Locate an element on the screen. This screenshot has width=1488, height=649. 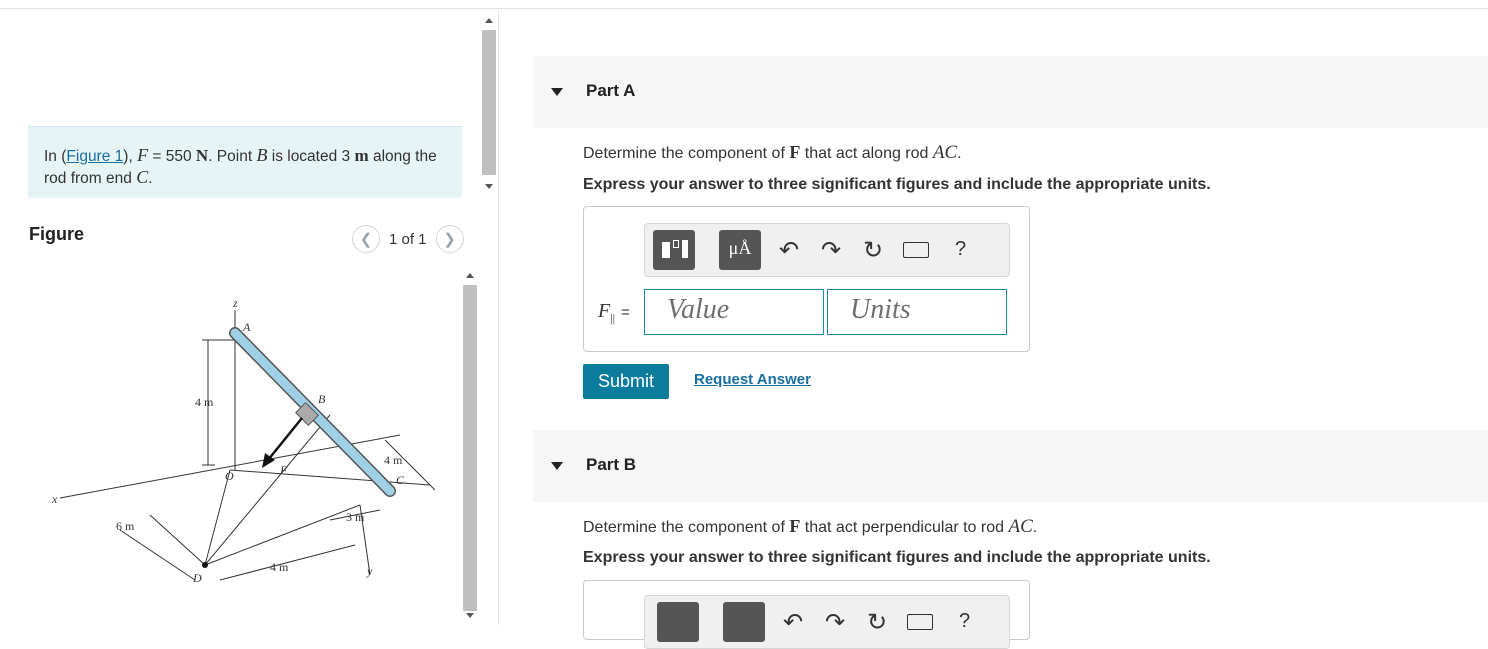
intro-text: . Point is located at coordinates (232, 156).